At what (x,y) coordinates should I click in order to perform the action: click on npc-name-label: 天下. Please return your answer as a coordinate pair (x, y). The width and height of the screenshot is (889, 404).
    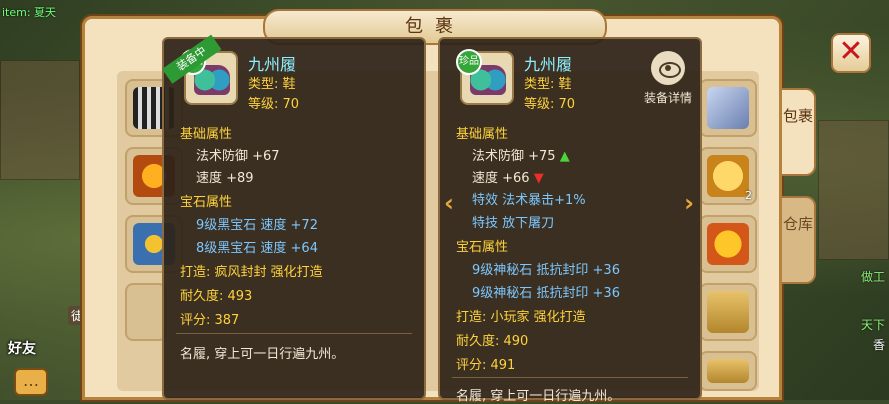
    Looking at the image, I should click on (872, 325).